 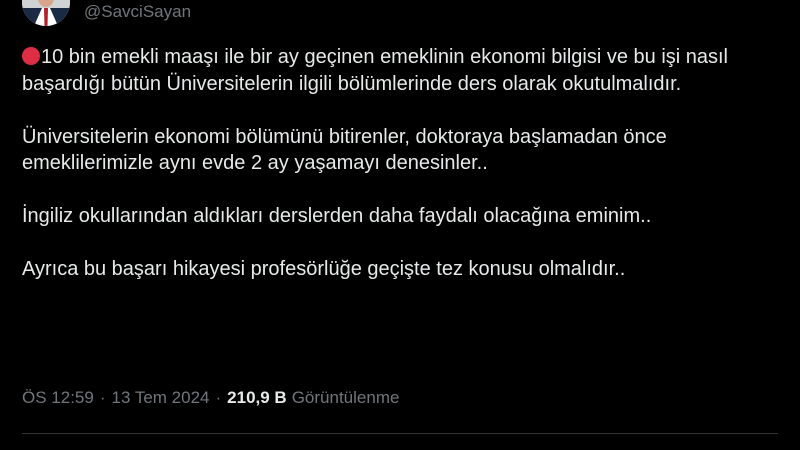 What do you see at coordinates (137, 12) in the screenshot?
I see `author-handle: @SavciSayan` at bounding box center [137, 12].